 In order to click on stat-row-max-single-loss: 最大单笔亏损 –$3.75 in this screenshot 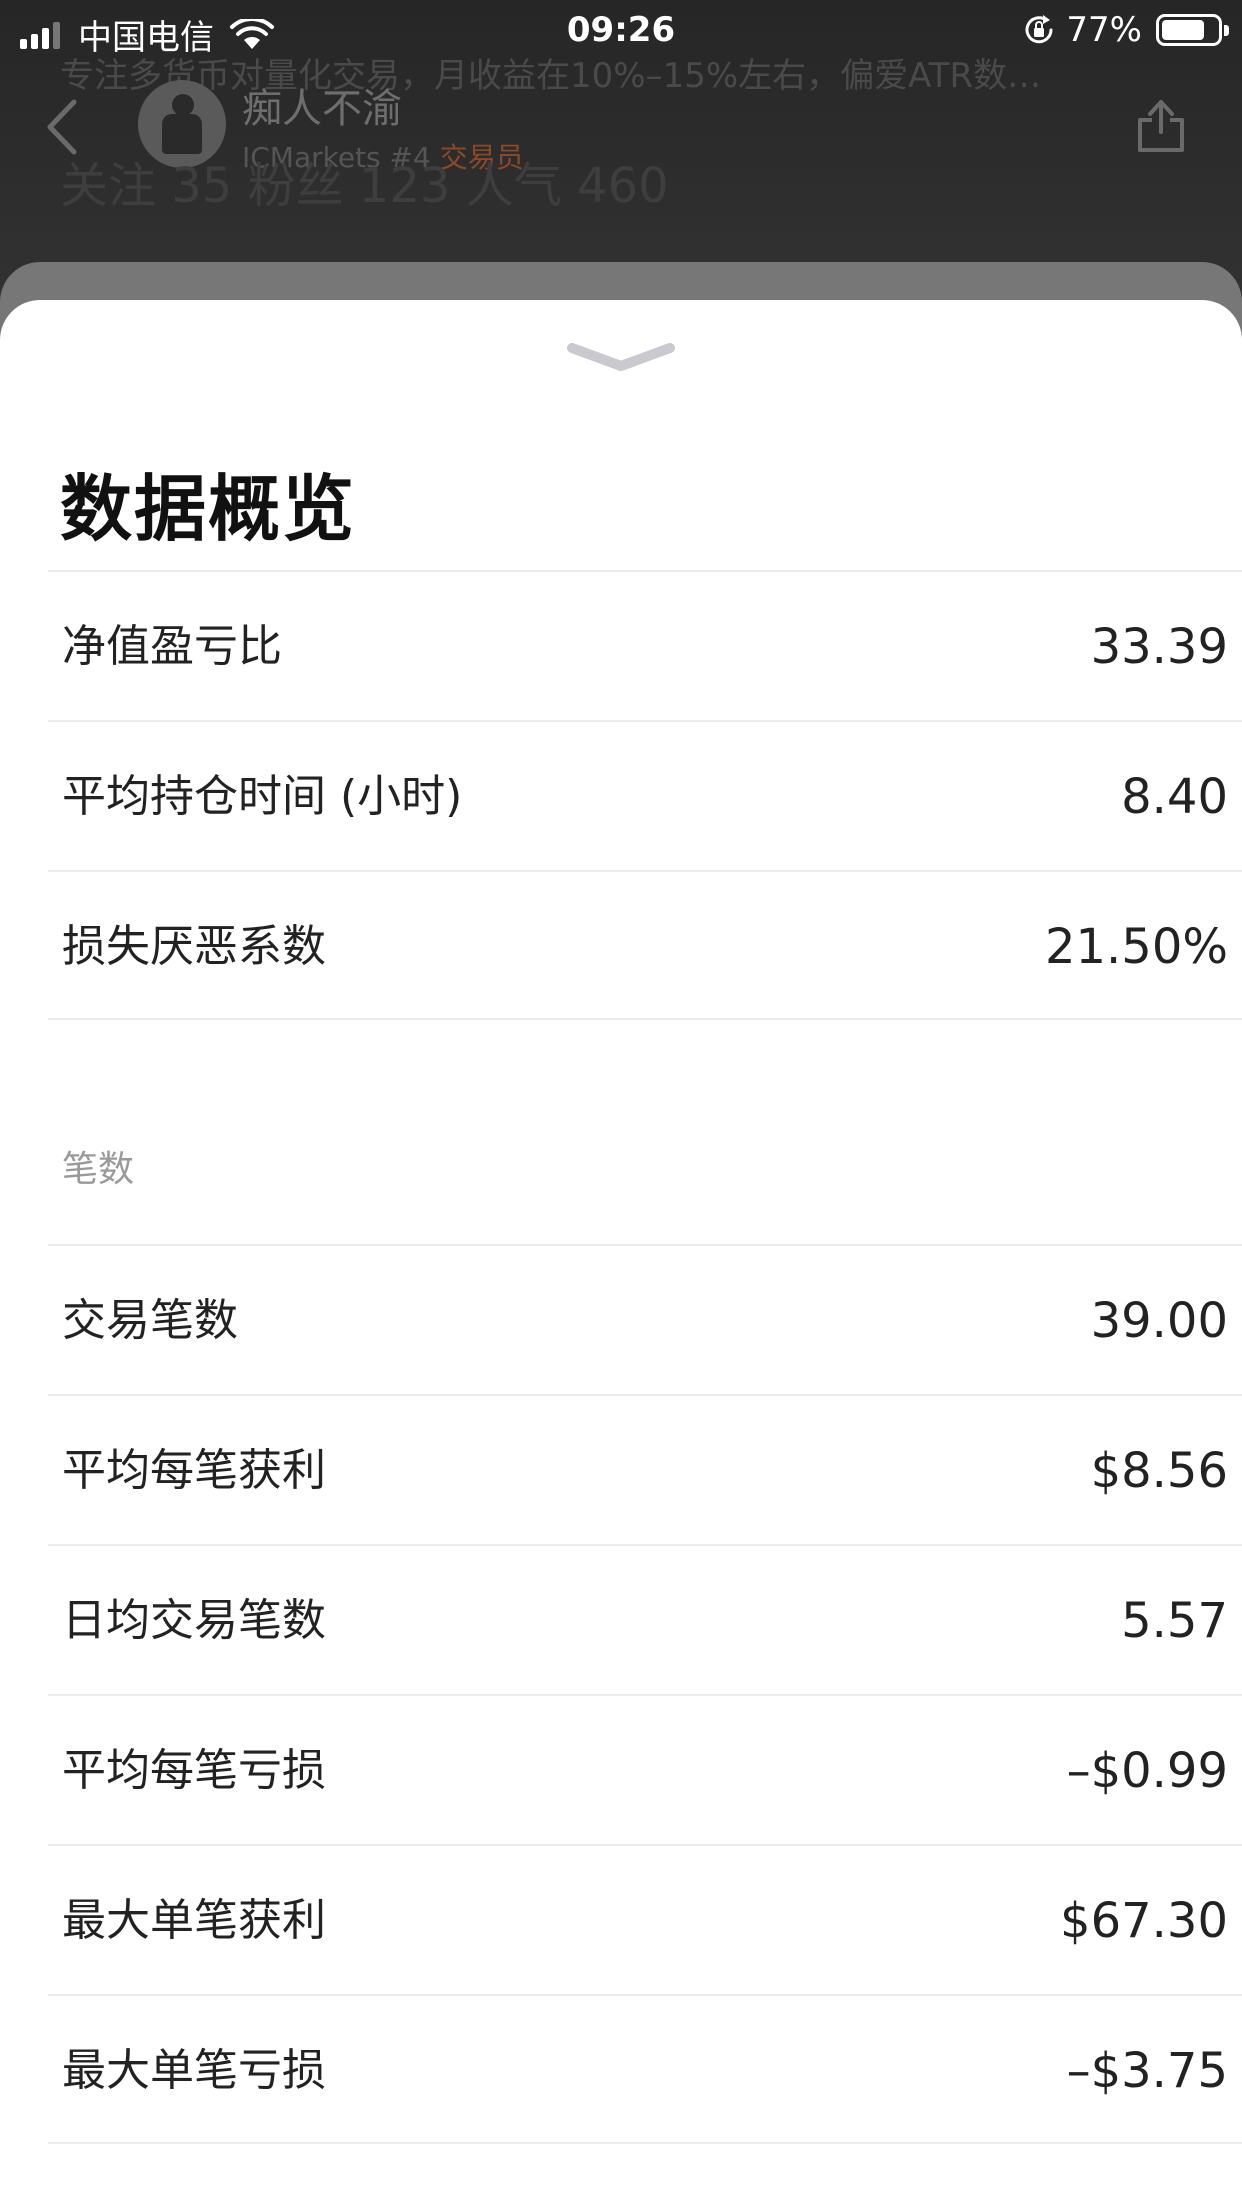, I will do `click(645, 2069)`.